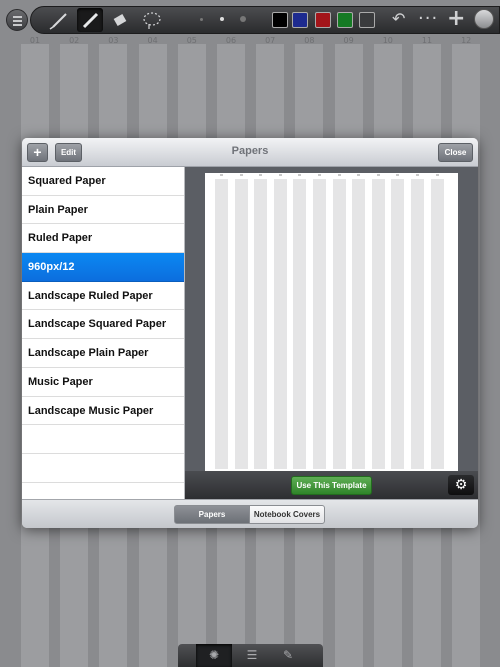 The height and width of the screenshot is (667, 500). Describe the element at coordinates (103, 239) in the screenshot. I see `paper-list-item: Ruled Paper` at that location.